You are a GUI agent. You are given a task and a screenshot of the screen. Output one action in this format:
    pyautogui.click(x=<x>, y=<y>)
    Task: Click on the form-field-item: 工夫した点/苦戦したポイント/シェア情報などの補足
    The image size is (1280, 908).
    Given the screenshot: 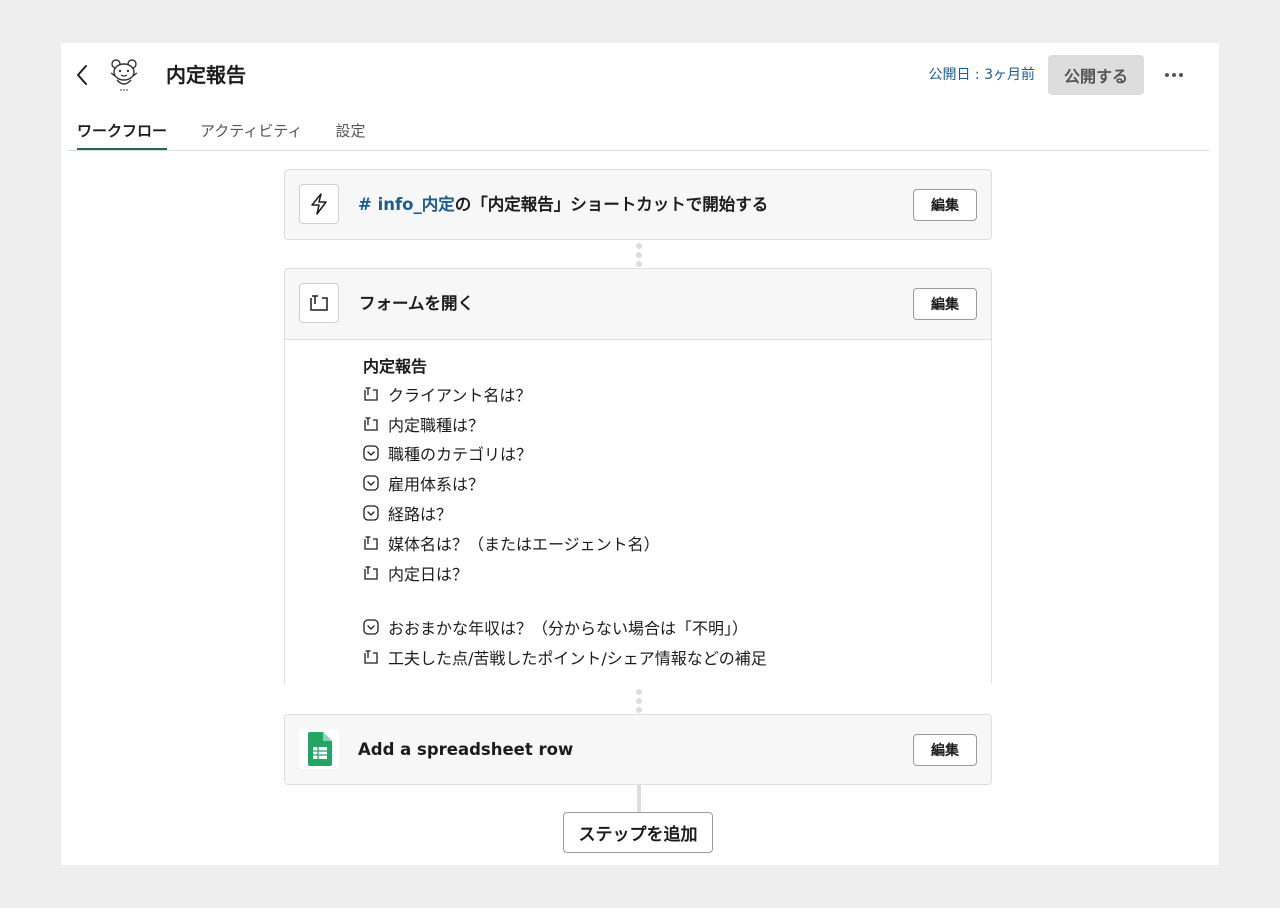 What is the action you would take?
    pyautogui.click(x=677, y=657)
    